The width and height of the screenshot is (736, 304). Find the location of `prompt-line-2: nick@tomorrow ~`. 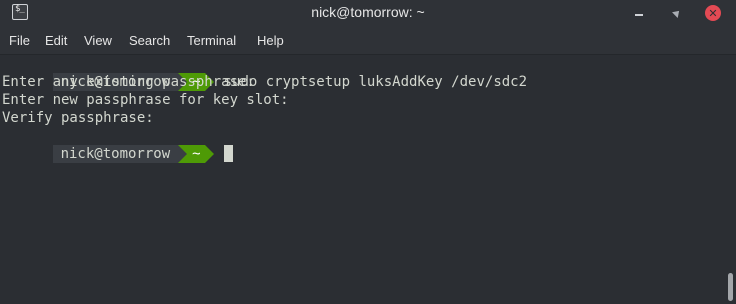

prompt-line-2: nick@tomorrow ~ is located at coordinates (117, 145).